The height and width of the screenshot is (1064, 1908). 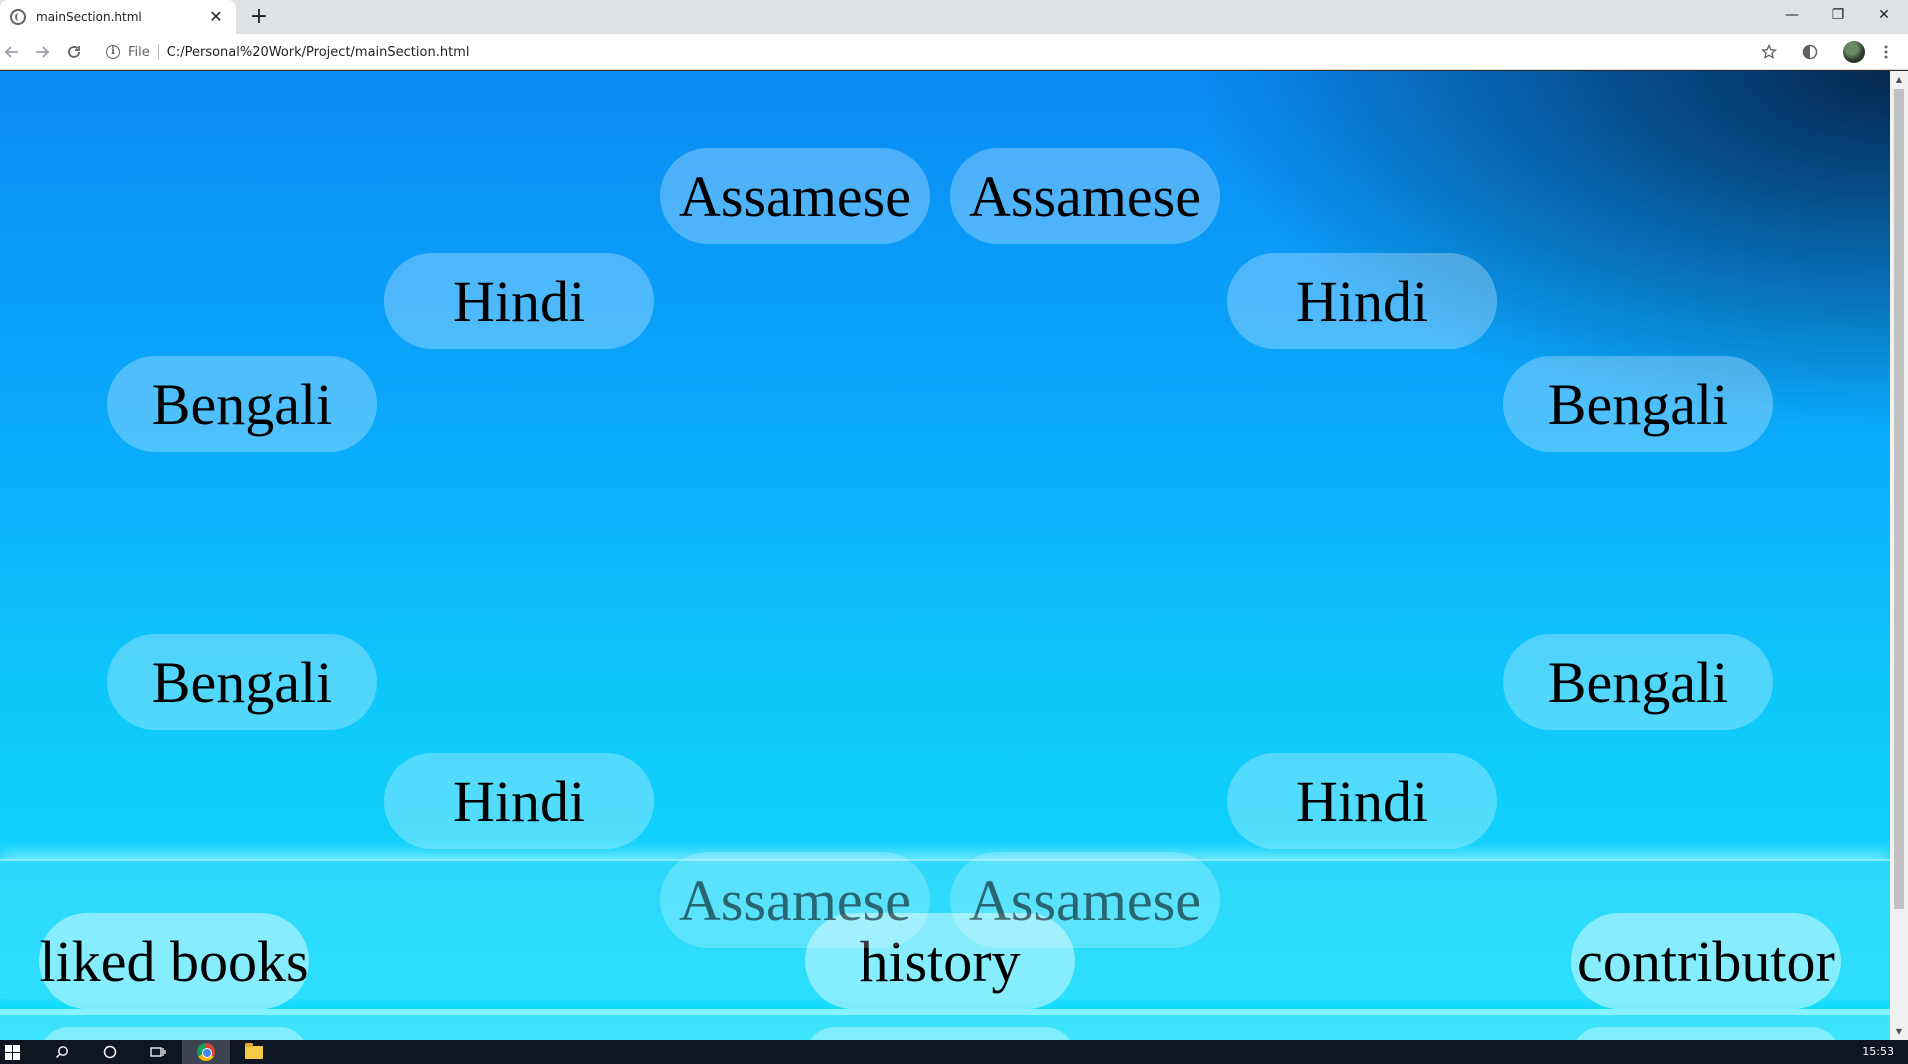 I want to click on tab-title: mainSection.html, so click(x=89, y=17).